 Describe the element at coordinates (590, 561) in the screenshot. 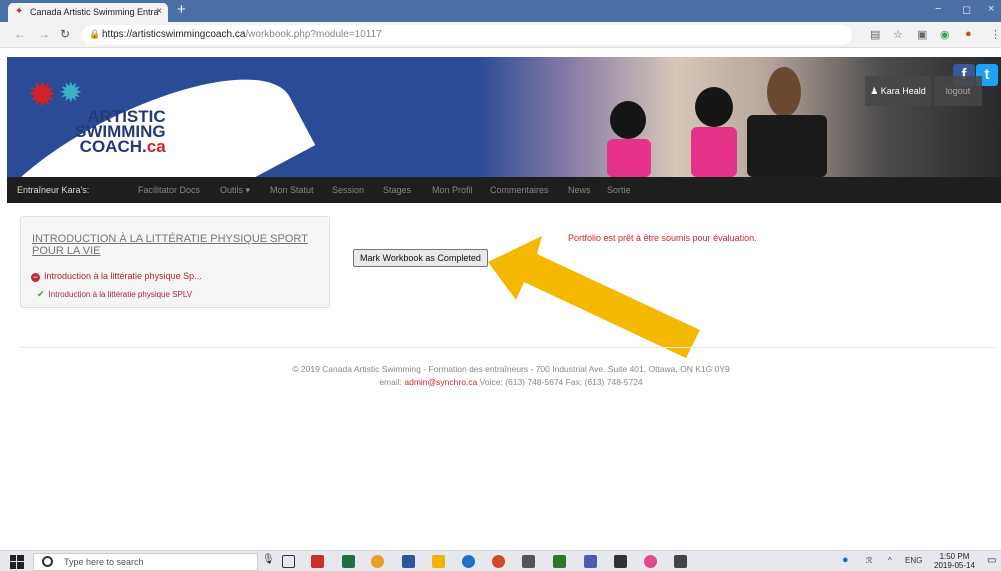

I see `teams-icon` at that location.